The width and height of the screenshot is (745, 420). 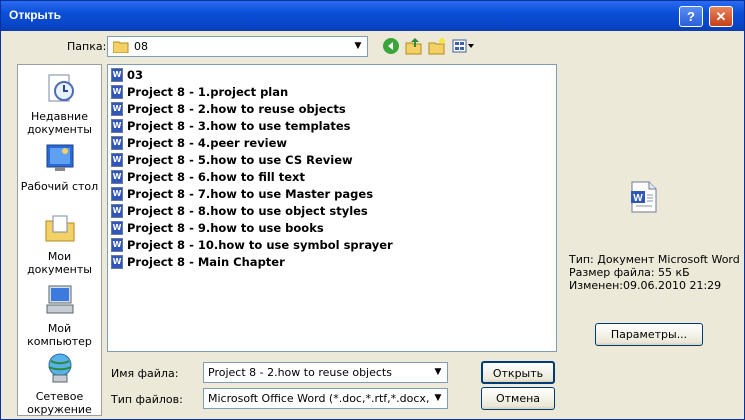 What do you see at coordinates (59, 159) in the screenshot?
I see `desktop-icon` at bounding box center [59, 159].